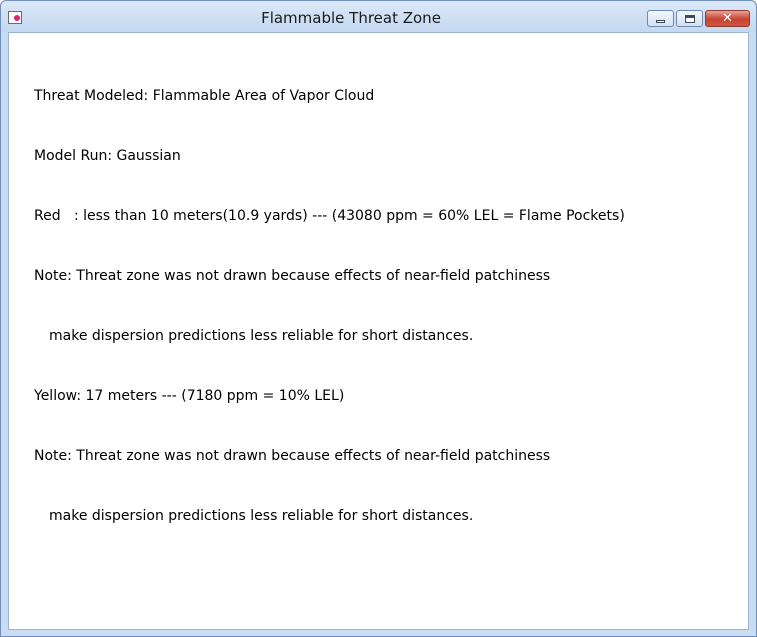  I want to click on minimize-icon, so click(660, 21).